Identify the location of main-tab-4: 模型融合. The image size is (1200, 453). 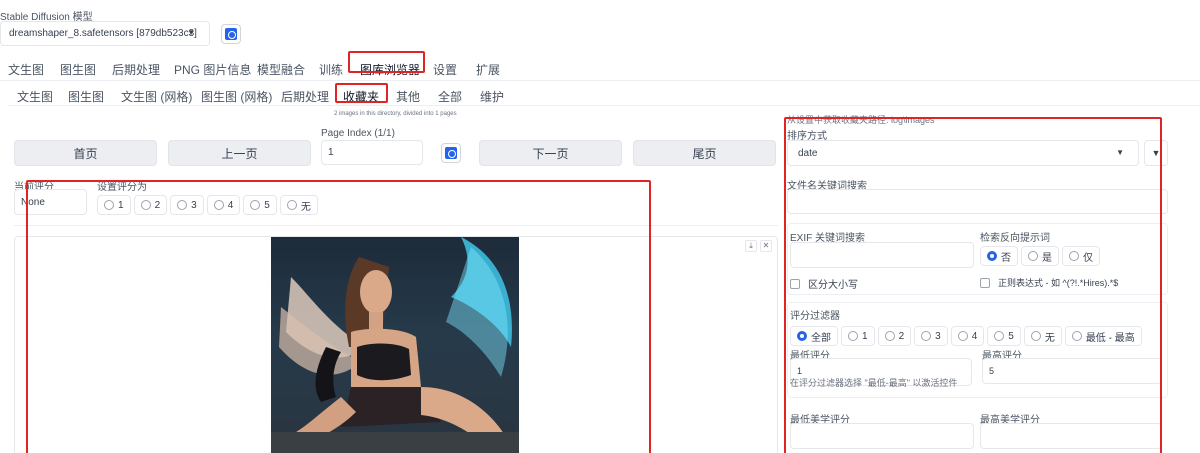
(281, 69).